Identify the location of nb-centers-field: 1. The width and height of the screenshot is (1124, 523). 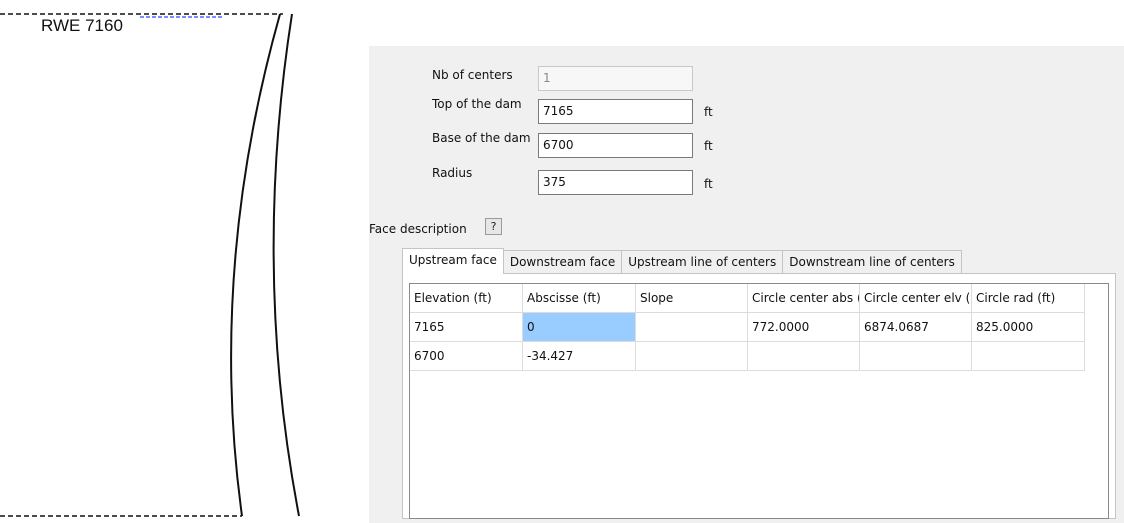
(615, 78).